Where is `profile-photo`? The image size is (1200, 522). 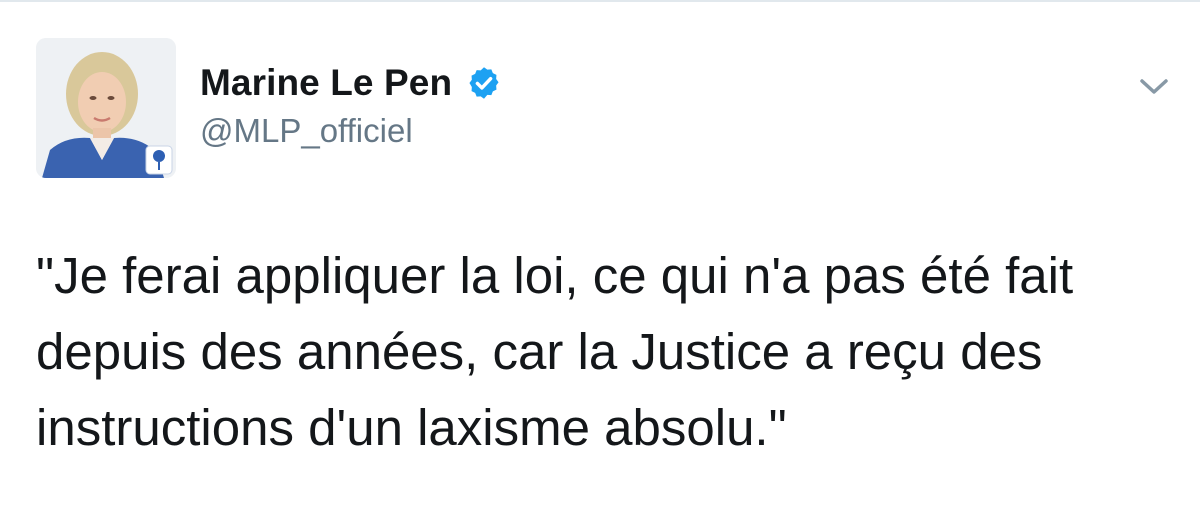
profile-photo is located at coordinates (106, 108).